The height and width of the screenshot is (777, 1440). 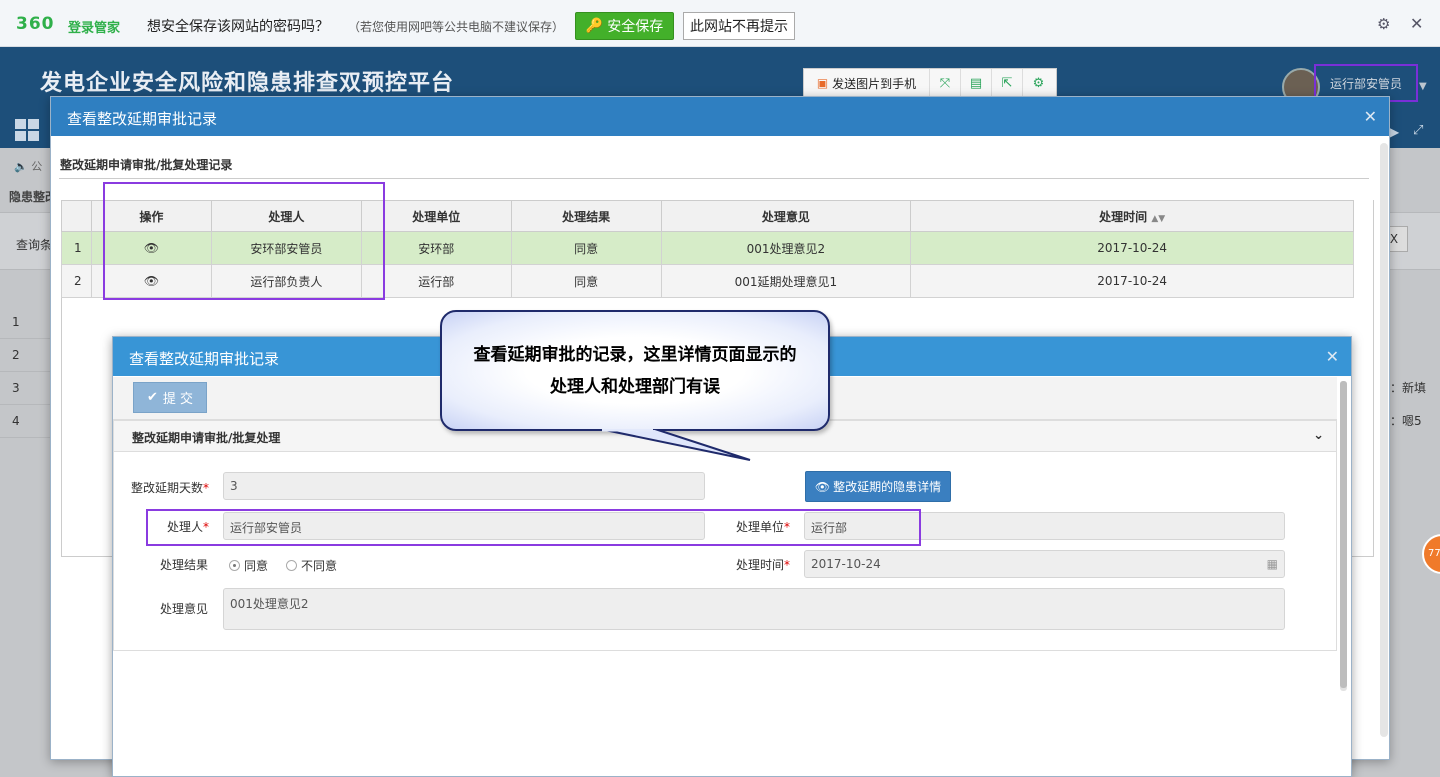 I want to click on column-header-num, so click(x=76, y=216).